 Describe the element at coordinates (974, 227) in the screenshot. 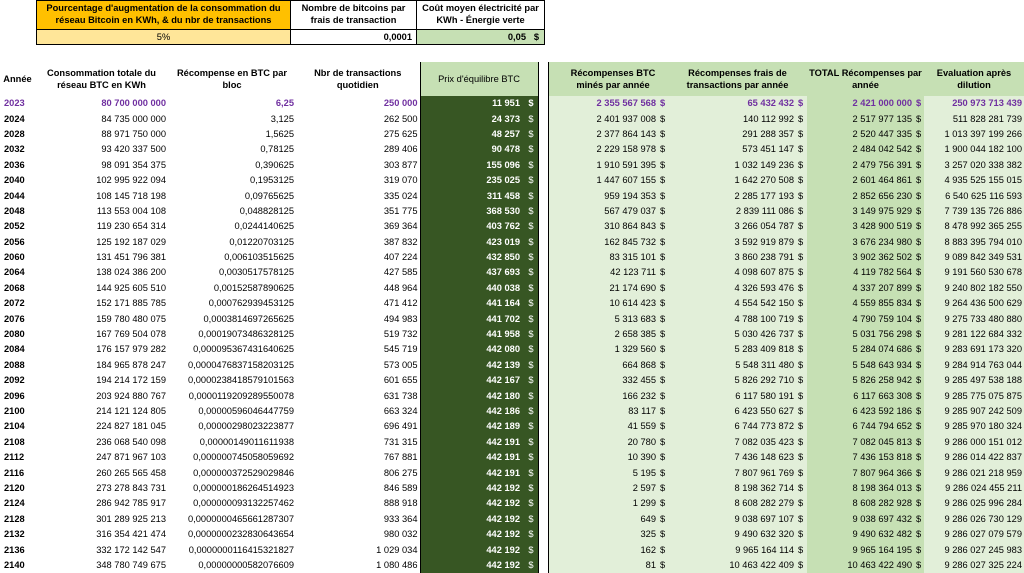

I see `cell-evaluation: 8 478 992 365 255` at that location.